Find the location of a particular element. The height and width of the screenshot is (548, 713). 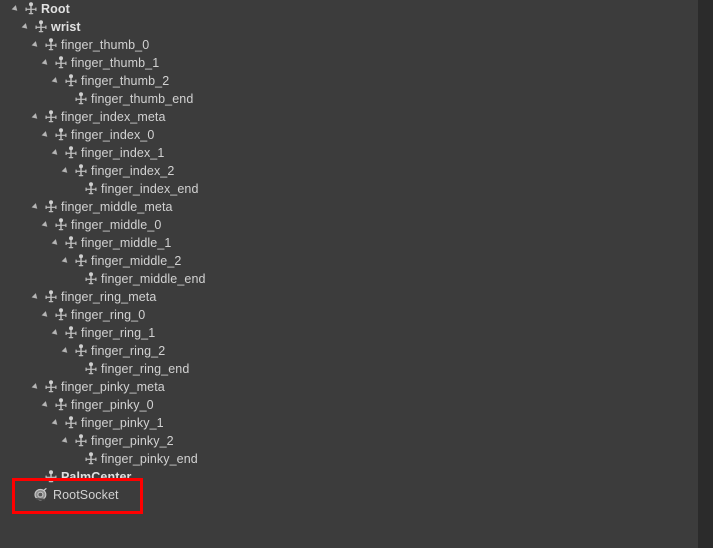

tree-row-label: finger_middle_1 is located at coordinates (126, 243).